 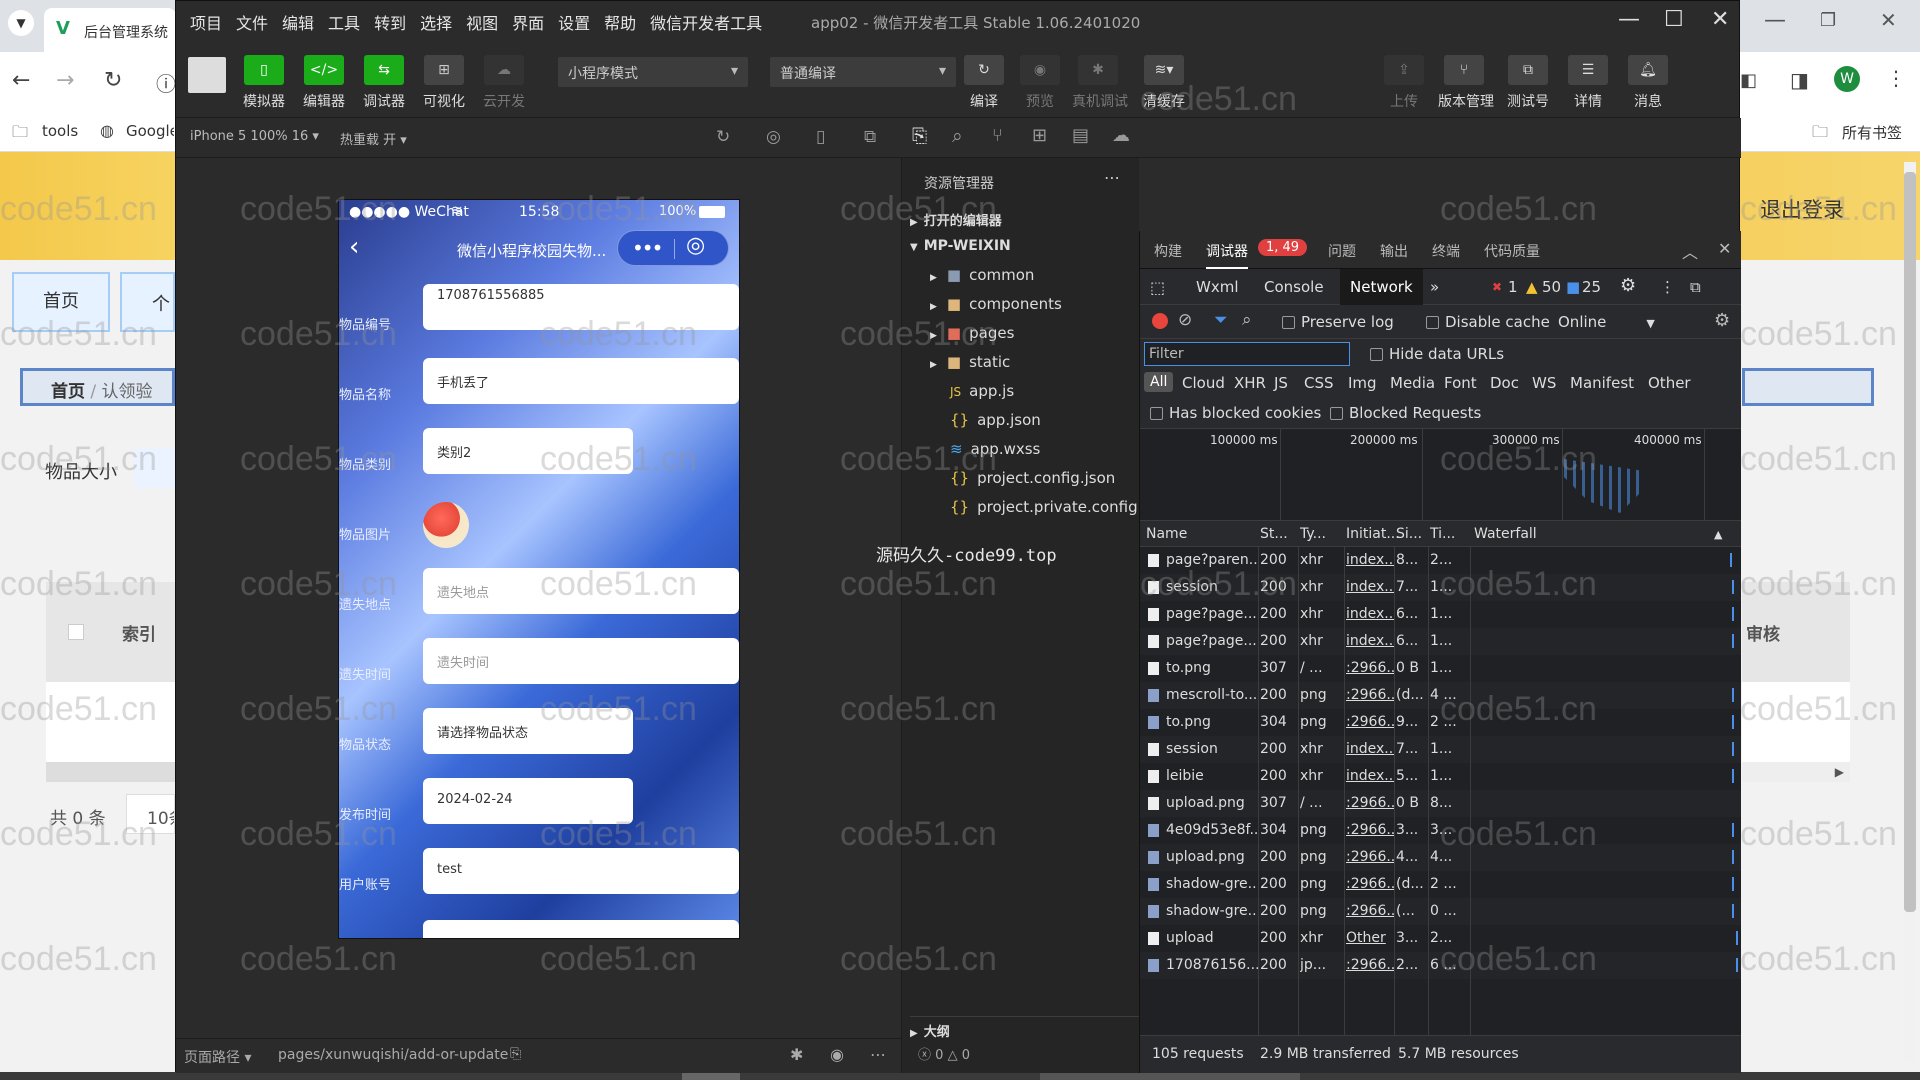 What do you see at coordinates (1112, 177) in the screenshot?
I see `explorer-more-icon: ⋯` at bounding box center [1112, 177].